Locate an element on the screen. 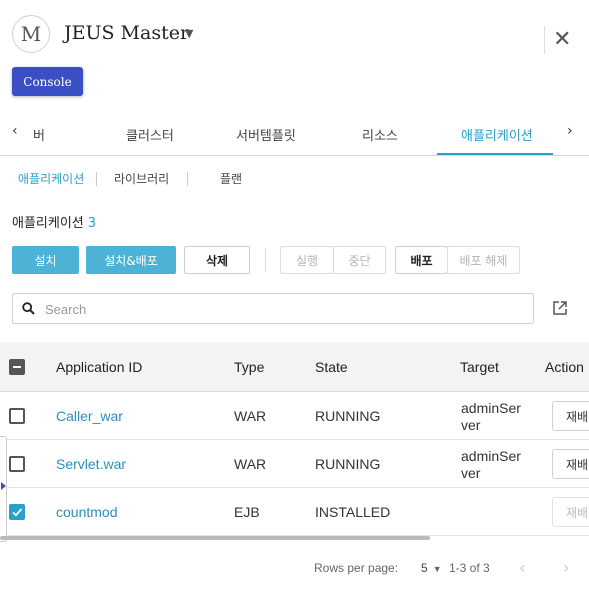 The width and height of the screenshot is (589, 594). run-button: 실행 is located at coordinates (307, 260).